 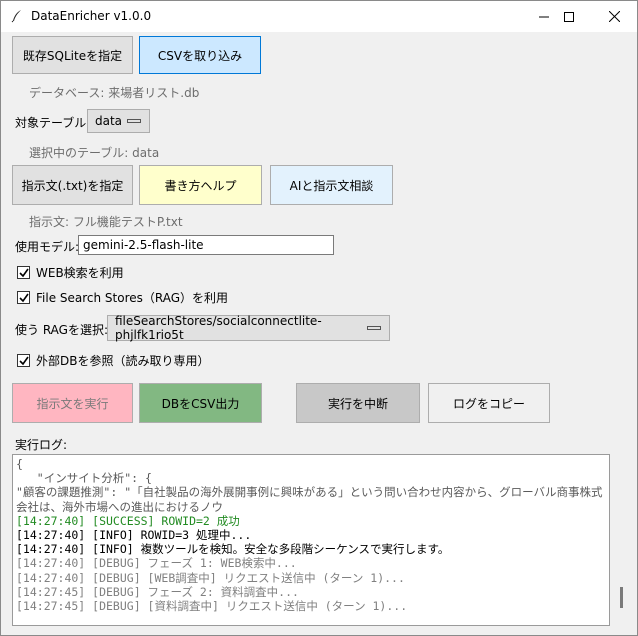 What do you see at coordinates (72, 185) in the screenshot?
I see `select-instruction-button: 指示文(.txt)を指定` at bounding box center [72, 185].